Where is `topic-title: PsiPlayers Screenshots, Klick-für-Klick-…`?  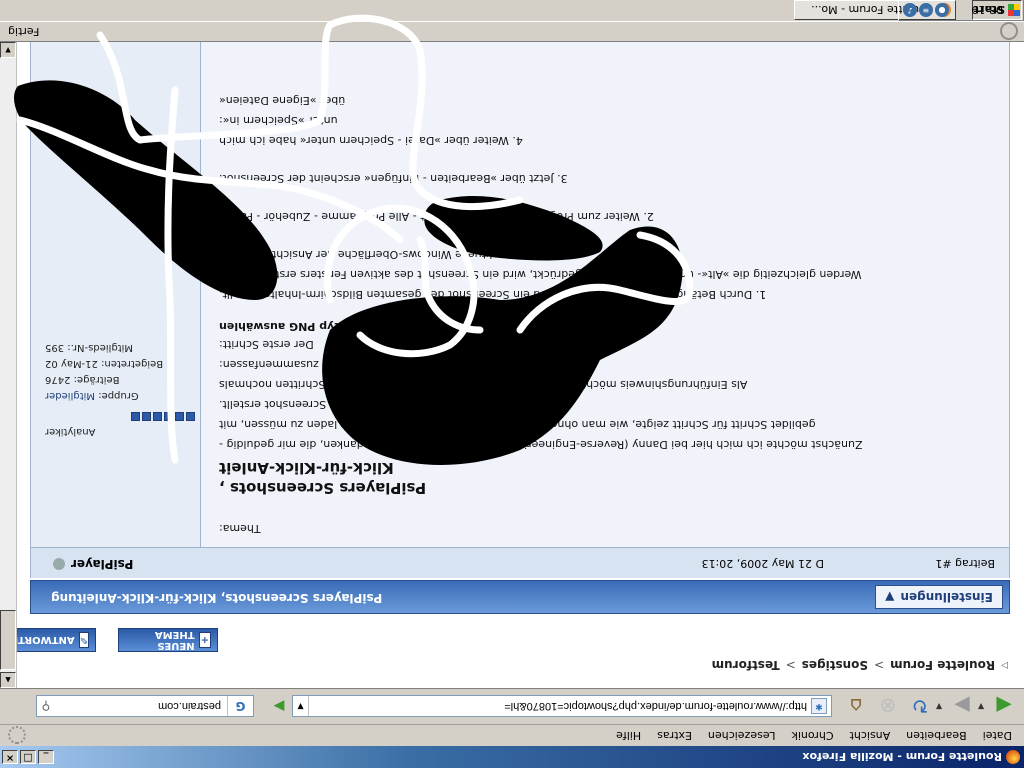 topic-title: PsiPlayers Screenshots, Klick-für-Klick-… is located at coordinates (217, 598).